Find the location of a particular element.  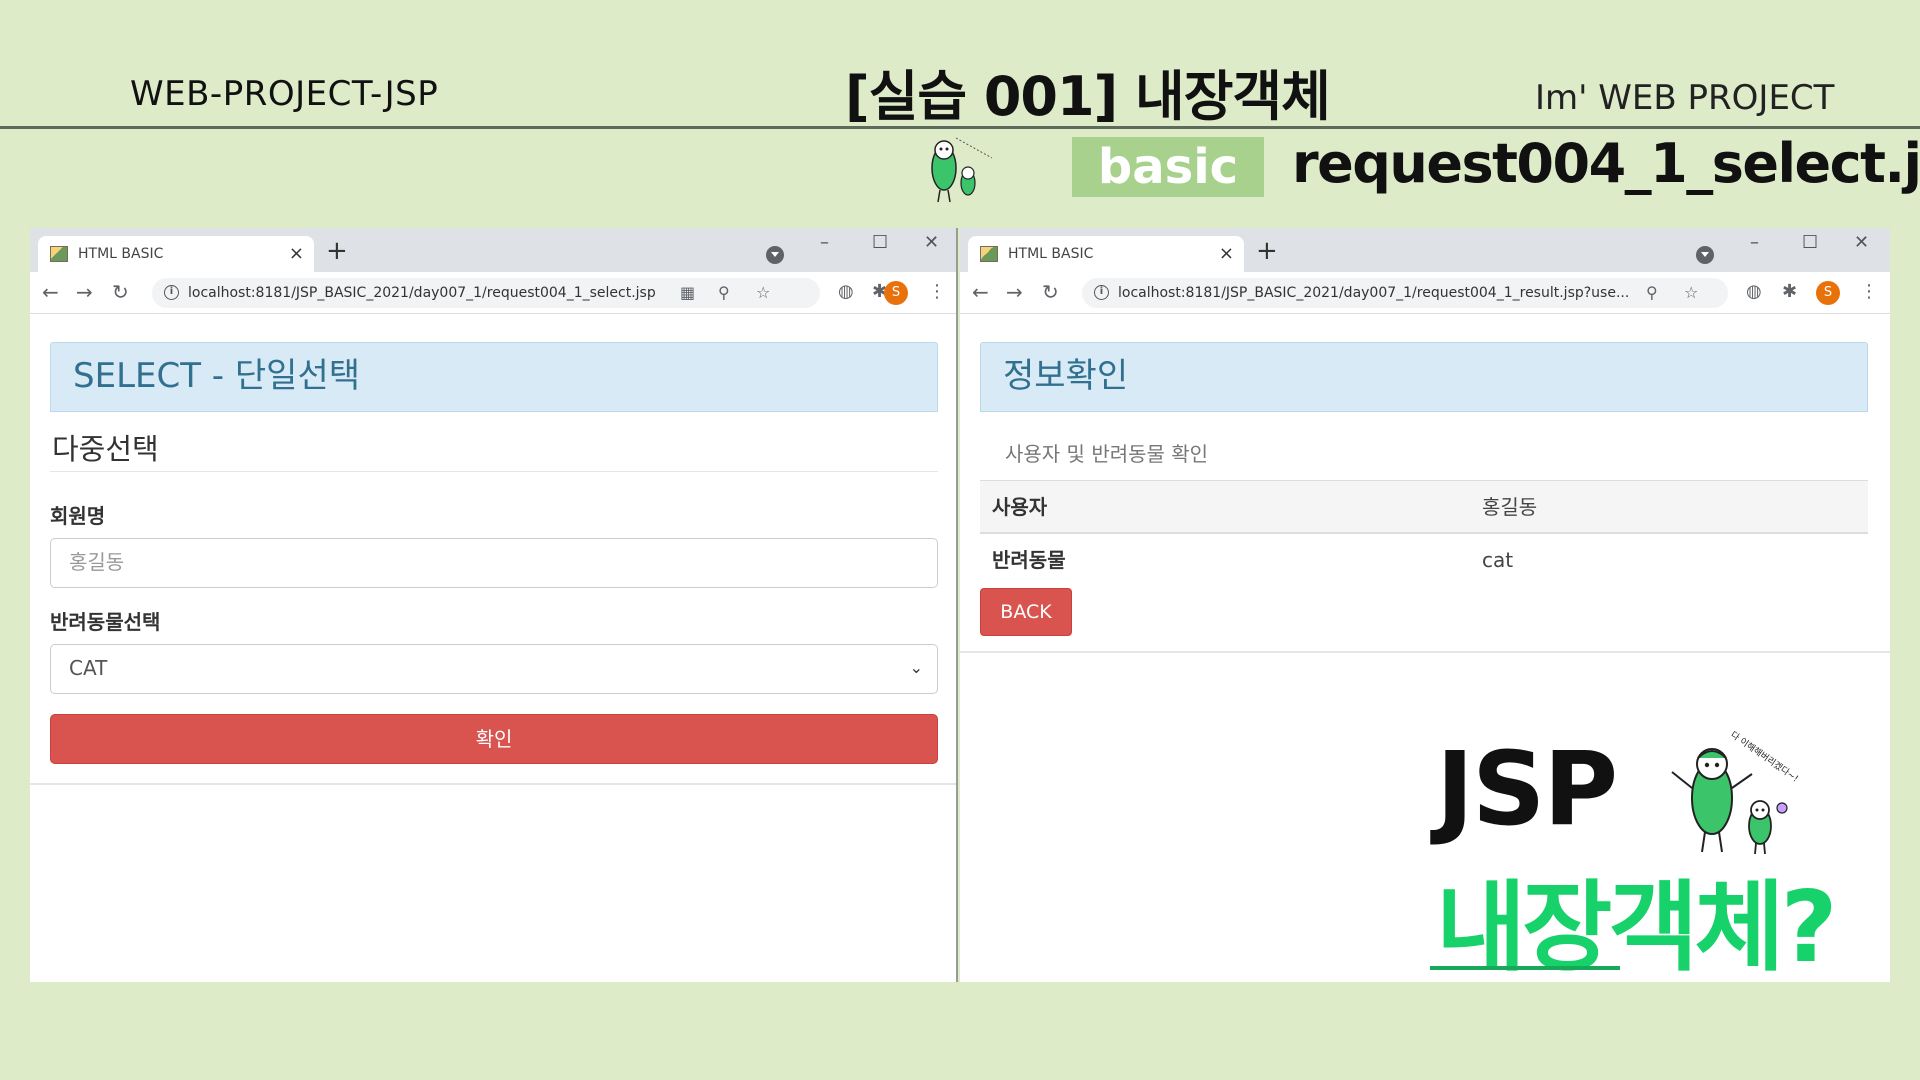

caption-underline is located at coordinates (1525, 968).